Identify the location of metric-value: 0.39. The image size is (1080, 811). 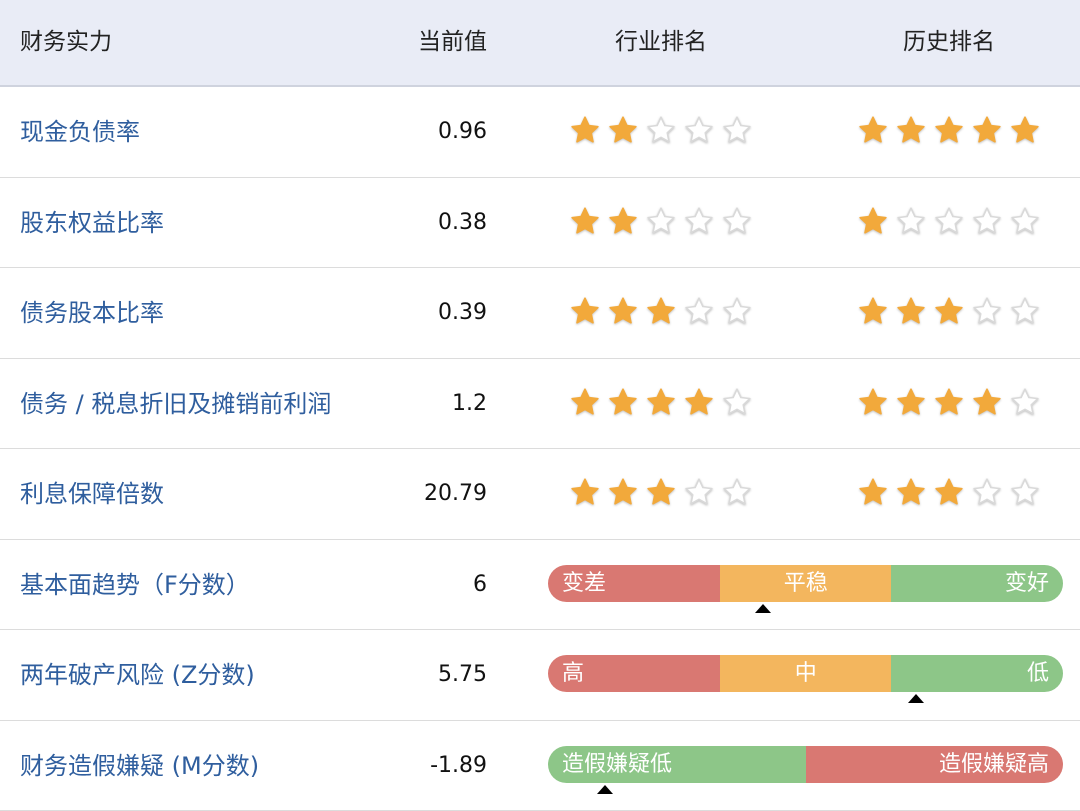
(462, 313).